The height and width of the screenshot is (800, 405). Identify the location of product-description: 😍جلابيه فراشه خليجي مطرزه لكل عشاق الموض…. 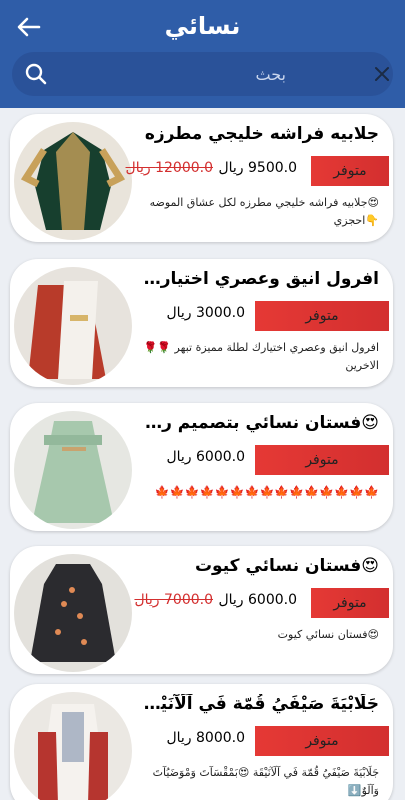
(264, 211).